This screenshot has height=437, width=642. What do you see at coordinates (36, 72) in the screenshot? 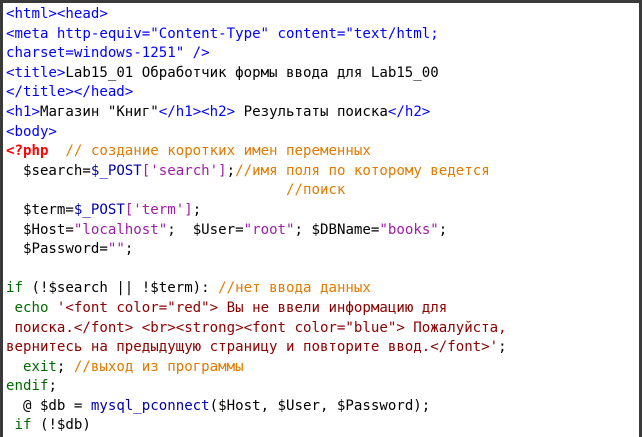
I see `code-token: <title>` at bounding box center [36, 72].